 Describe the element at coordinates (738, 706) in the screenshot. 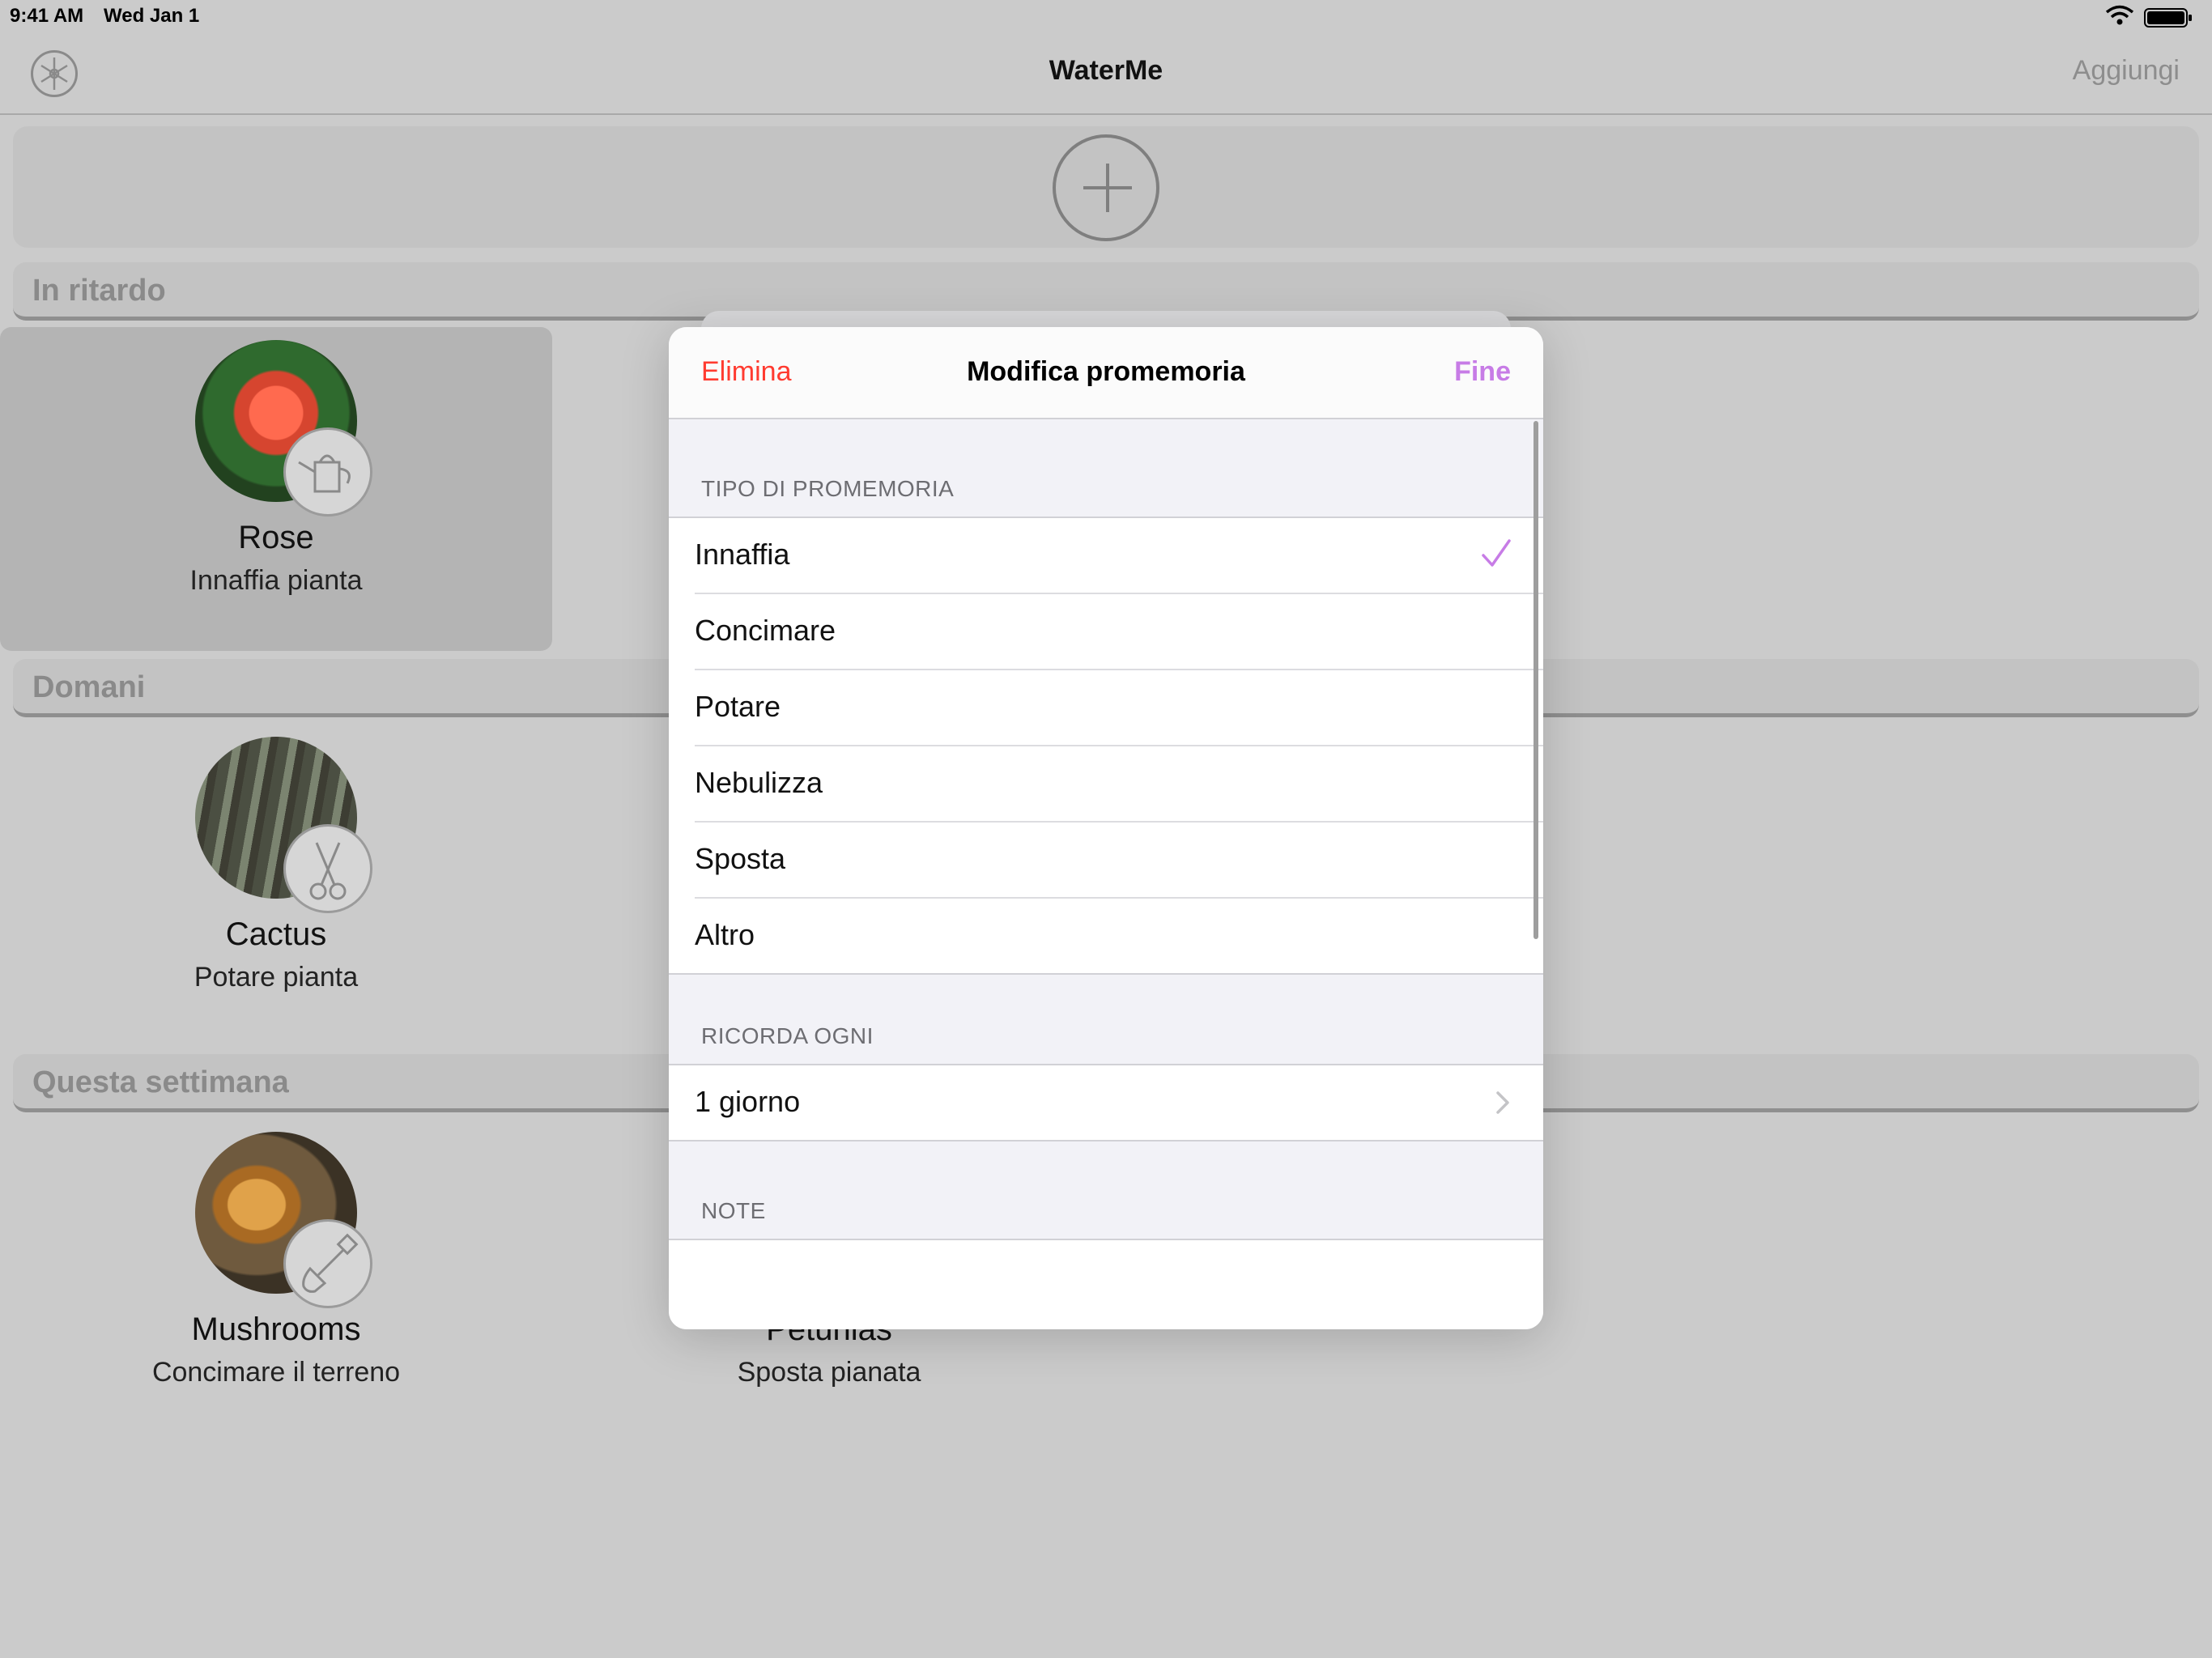

I see `reminder-type-label: Potare` at that location.